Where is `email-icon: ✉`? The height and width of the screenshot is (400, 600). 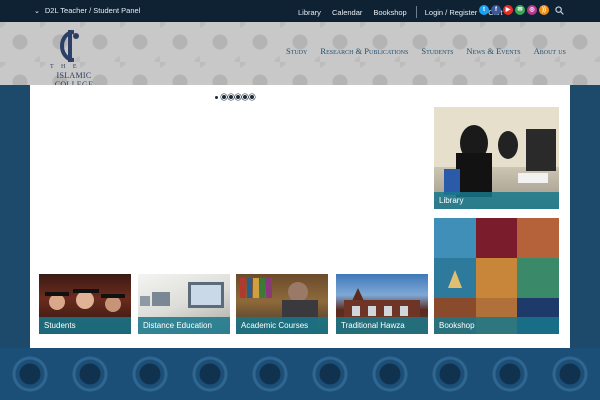
email-icon: ✉ is located at coordinates (520, 10).